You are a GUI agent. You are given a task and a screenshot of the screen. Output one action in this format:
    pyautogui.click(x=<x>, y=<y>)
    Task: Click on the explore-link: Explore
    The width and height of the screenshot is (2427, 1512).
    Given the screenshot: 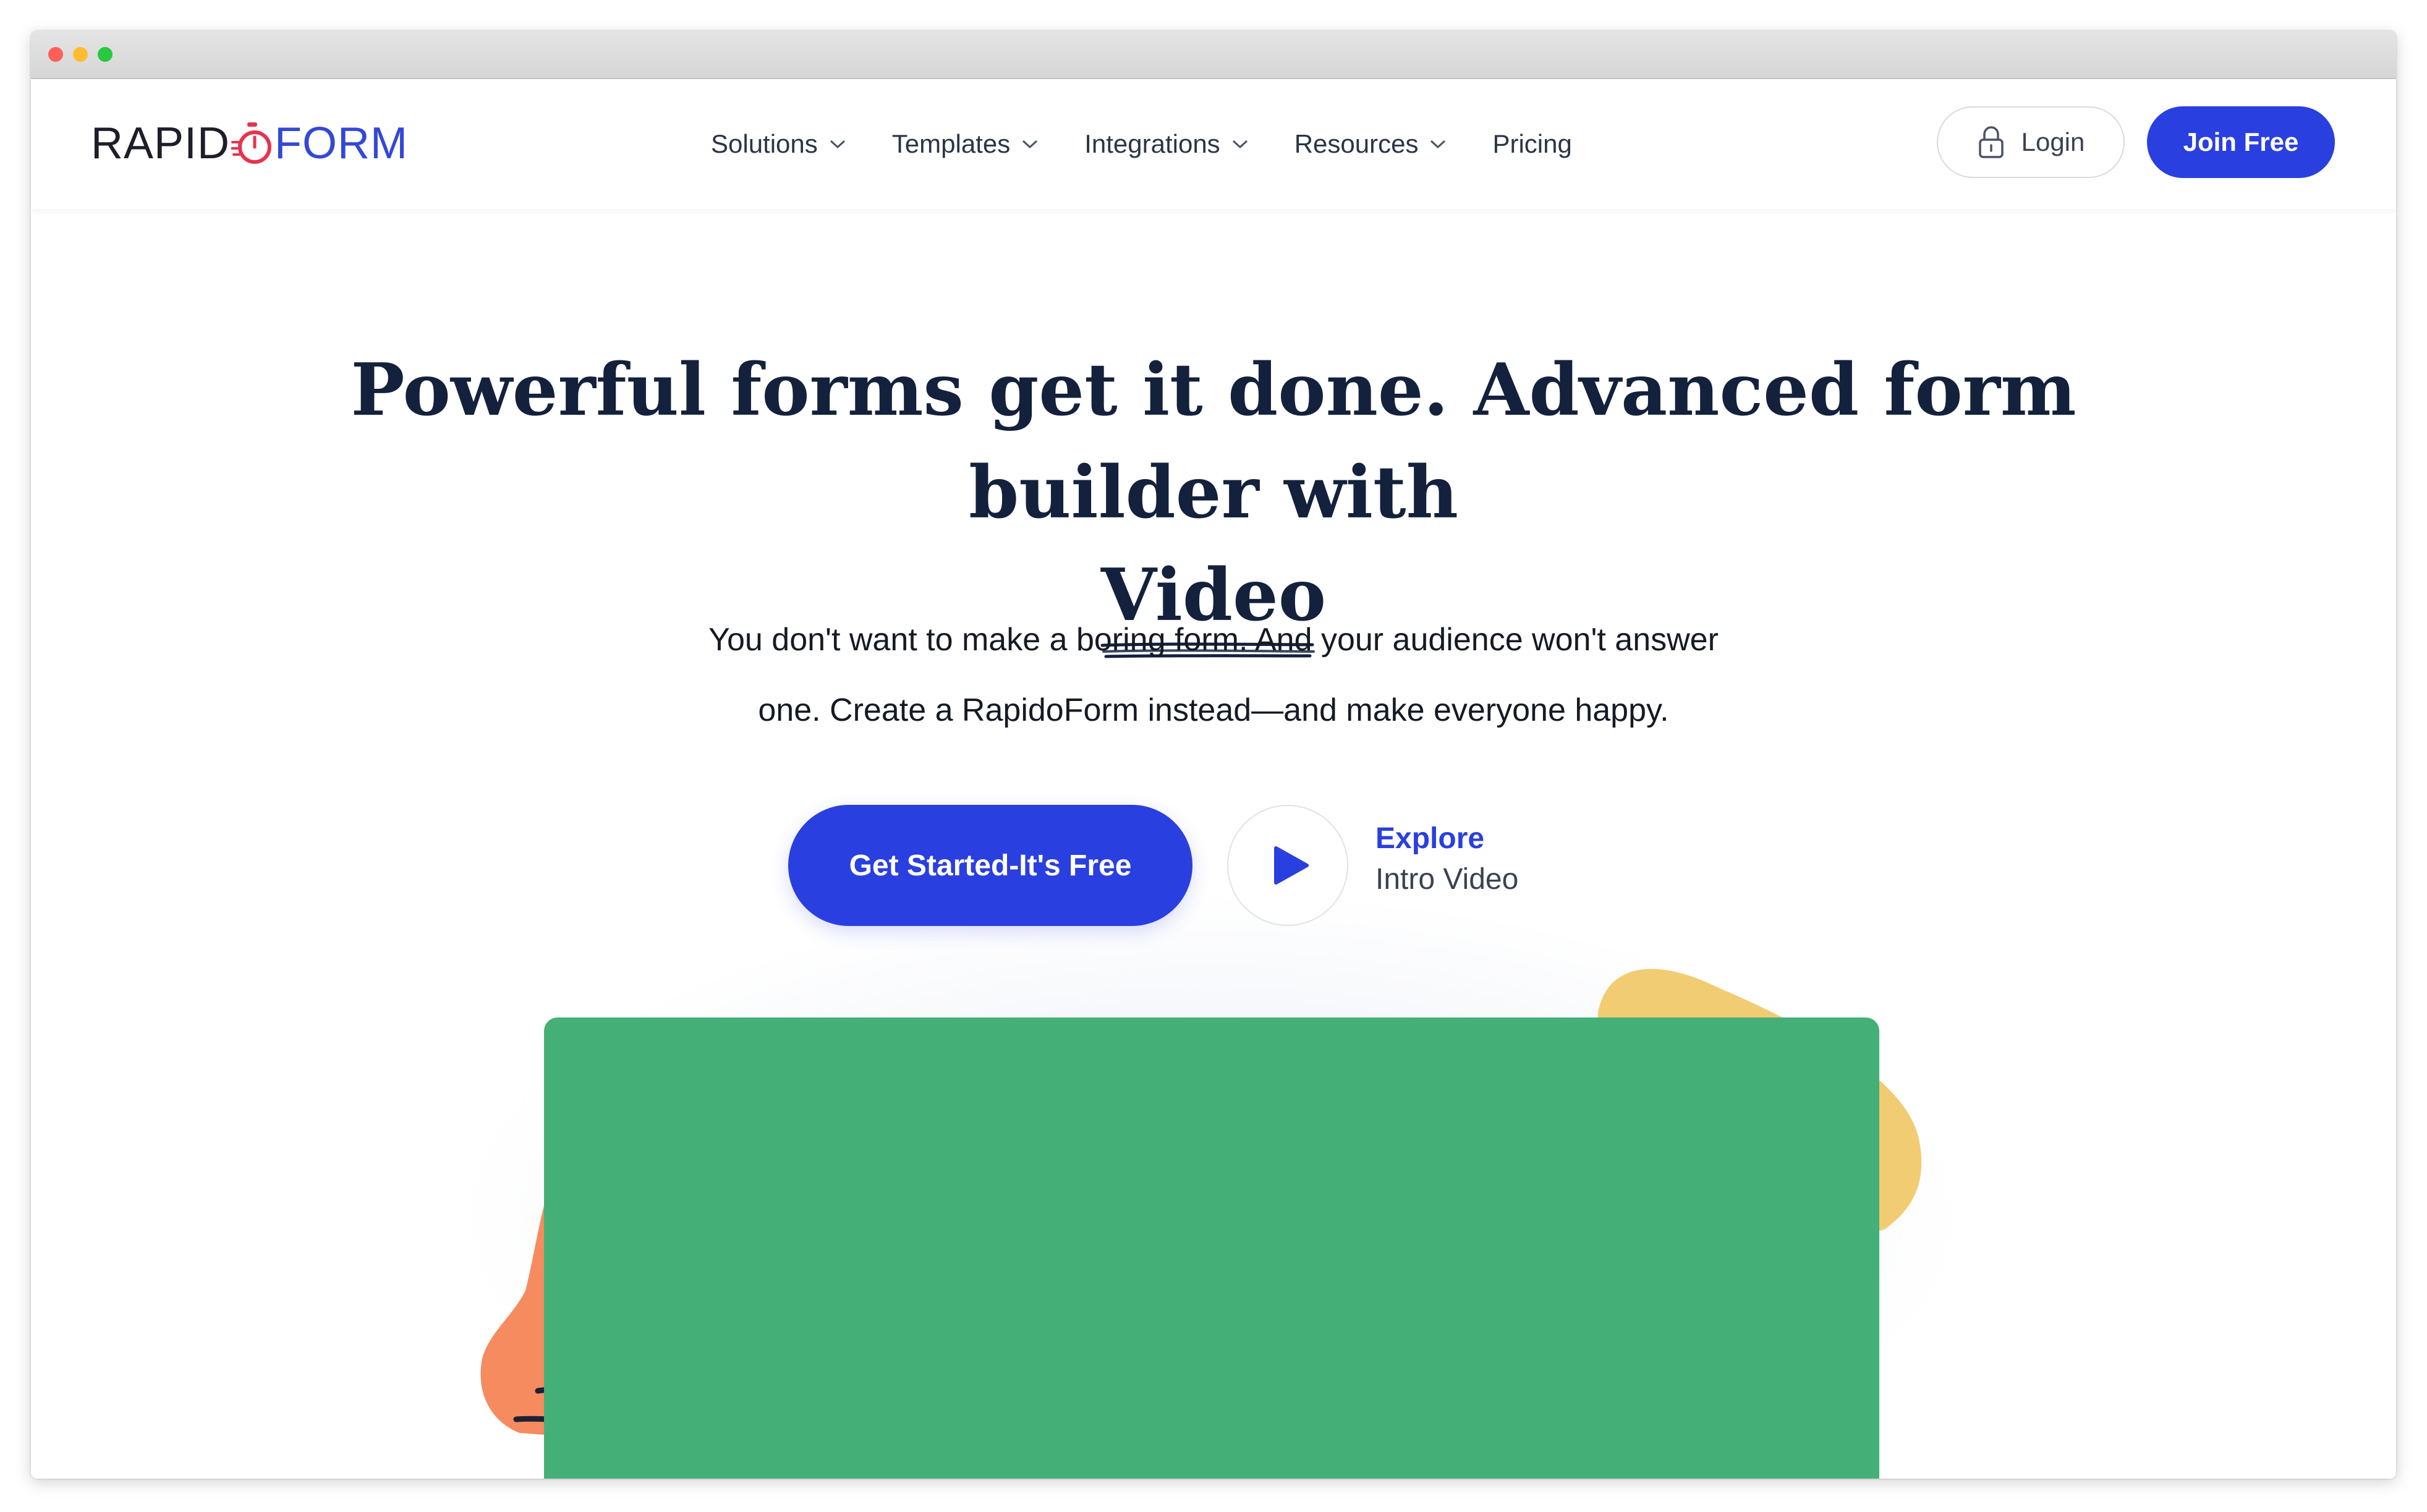 What is the action you would take?
    pyautogui.click(x=1447, y=838)
    